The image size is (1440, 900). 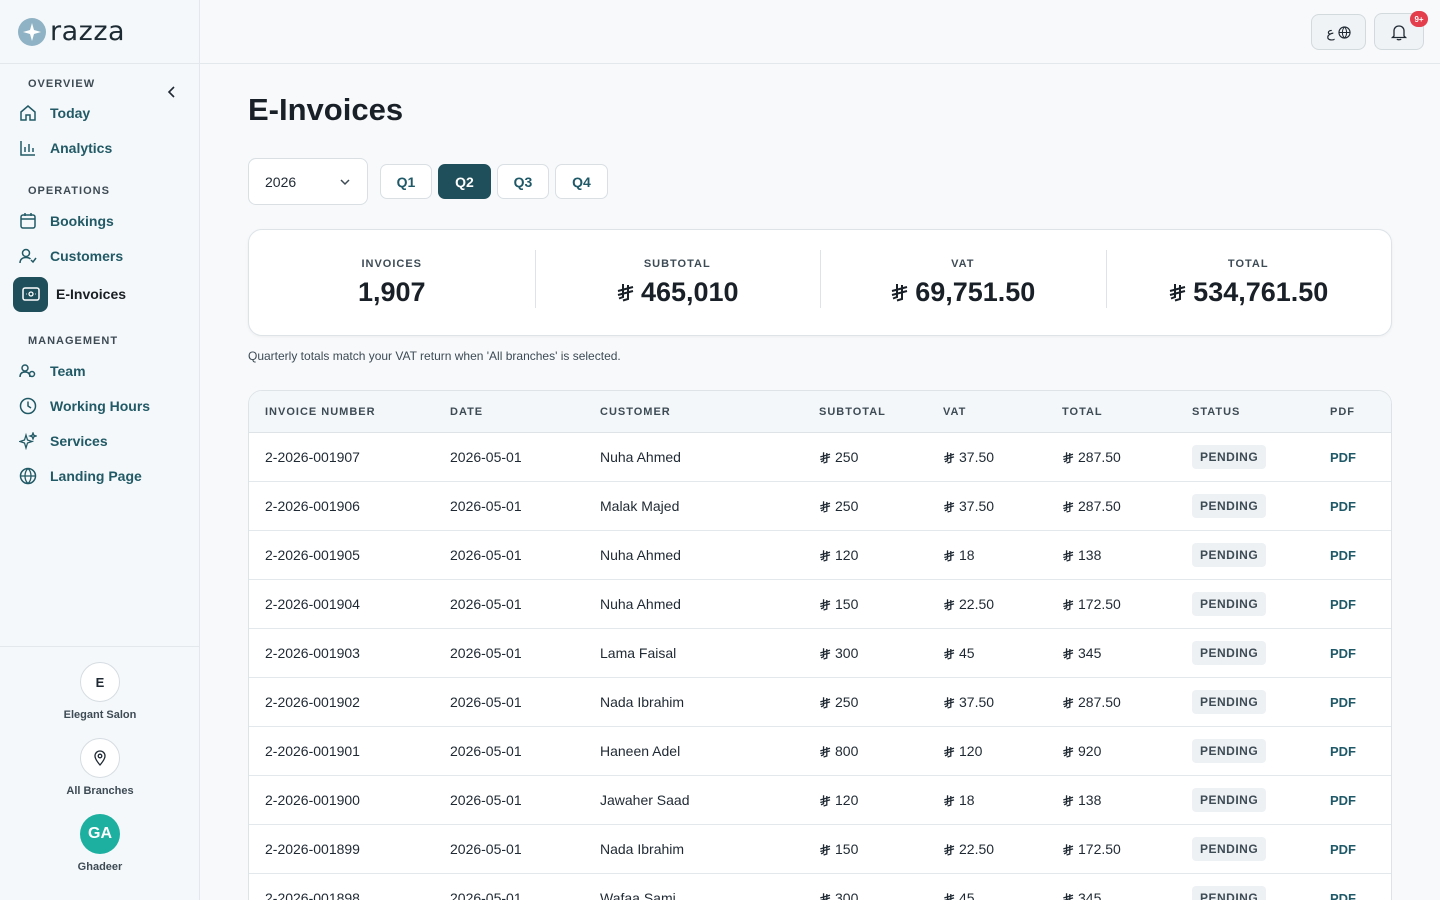 I want to click on tab-q1: Q1, so click(x=406, y=181).